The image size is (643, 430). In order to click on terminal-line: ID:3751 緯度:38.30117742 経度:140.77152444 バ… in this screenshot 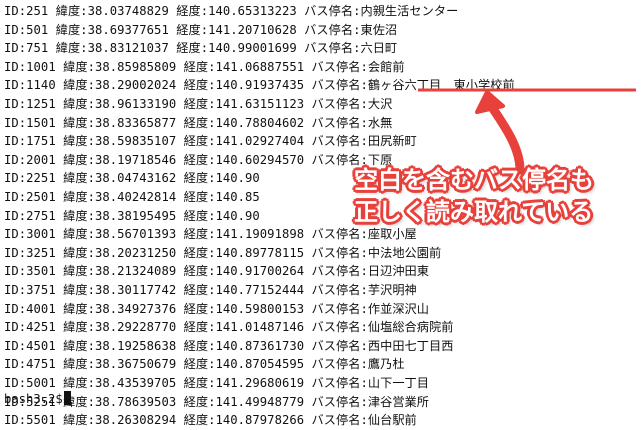, I will do `click(210, 290)`.